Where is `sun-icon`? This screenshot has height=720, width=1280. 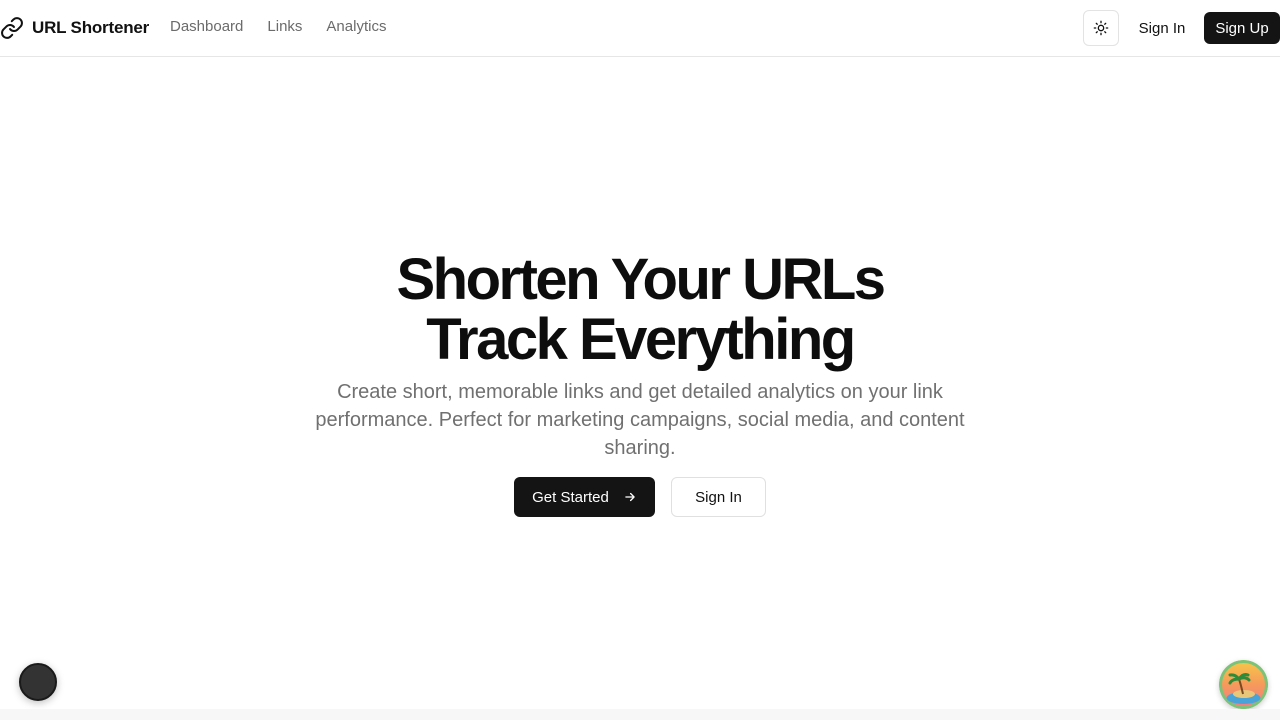
sun-icon is located at coordinates (1101, 28).